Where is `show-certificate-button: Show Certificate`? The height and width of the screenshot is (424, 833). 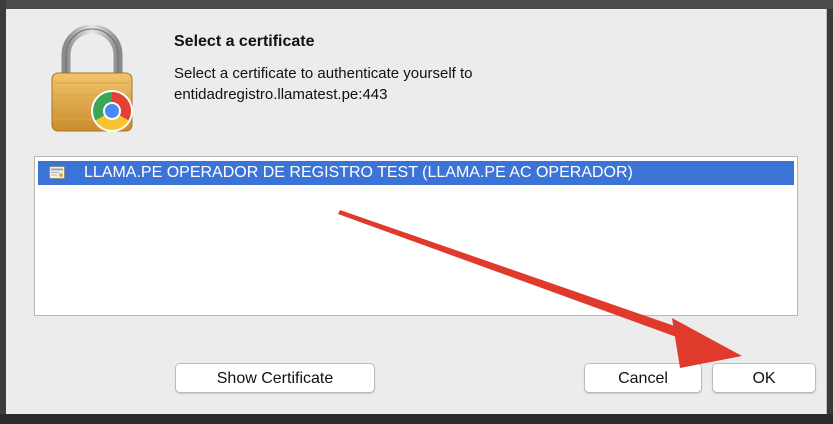 show-certificate-button: Show Certificate is located at coordinates (275, 378).